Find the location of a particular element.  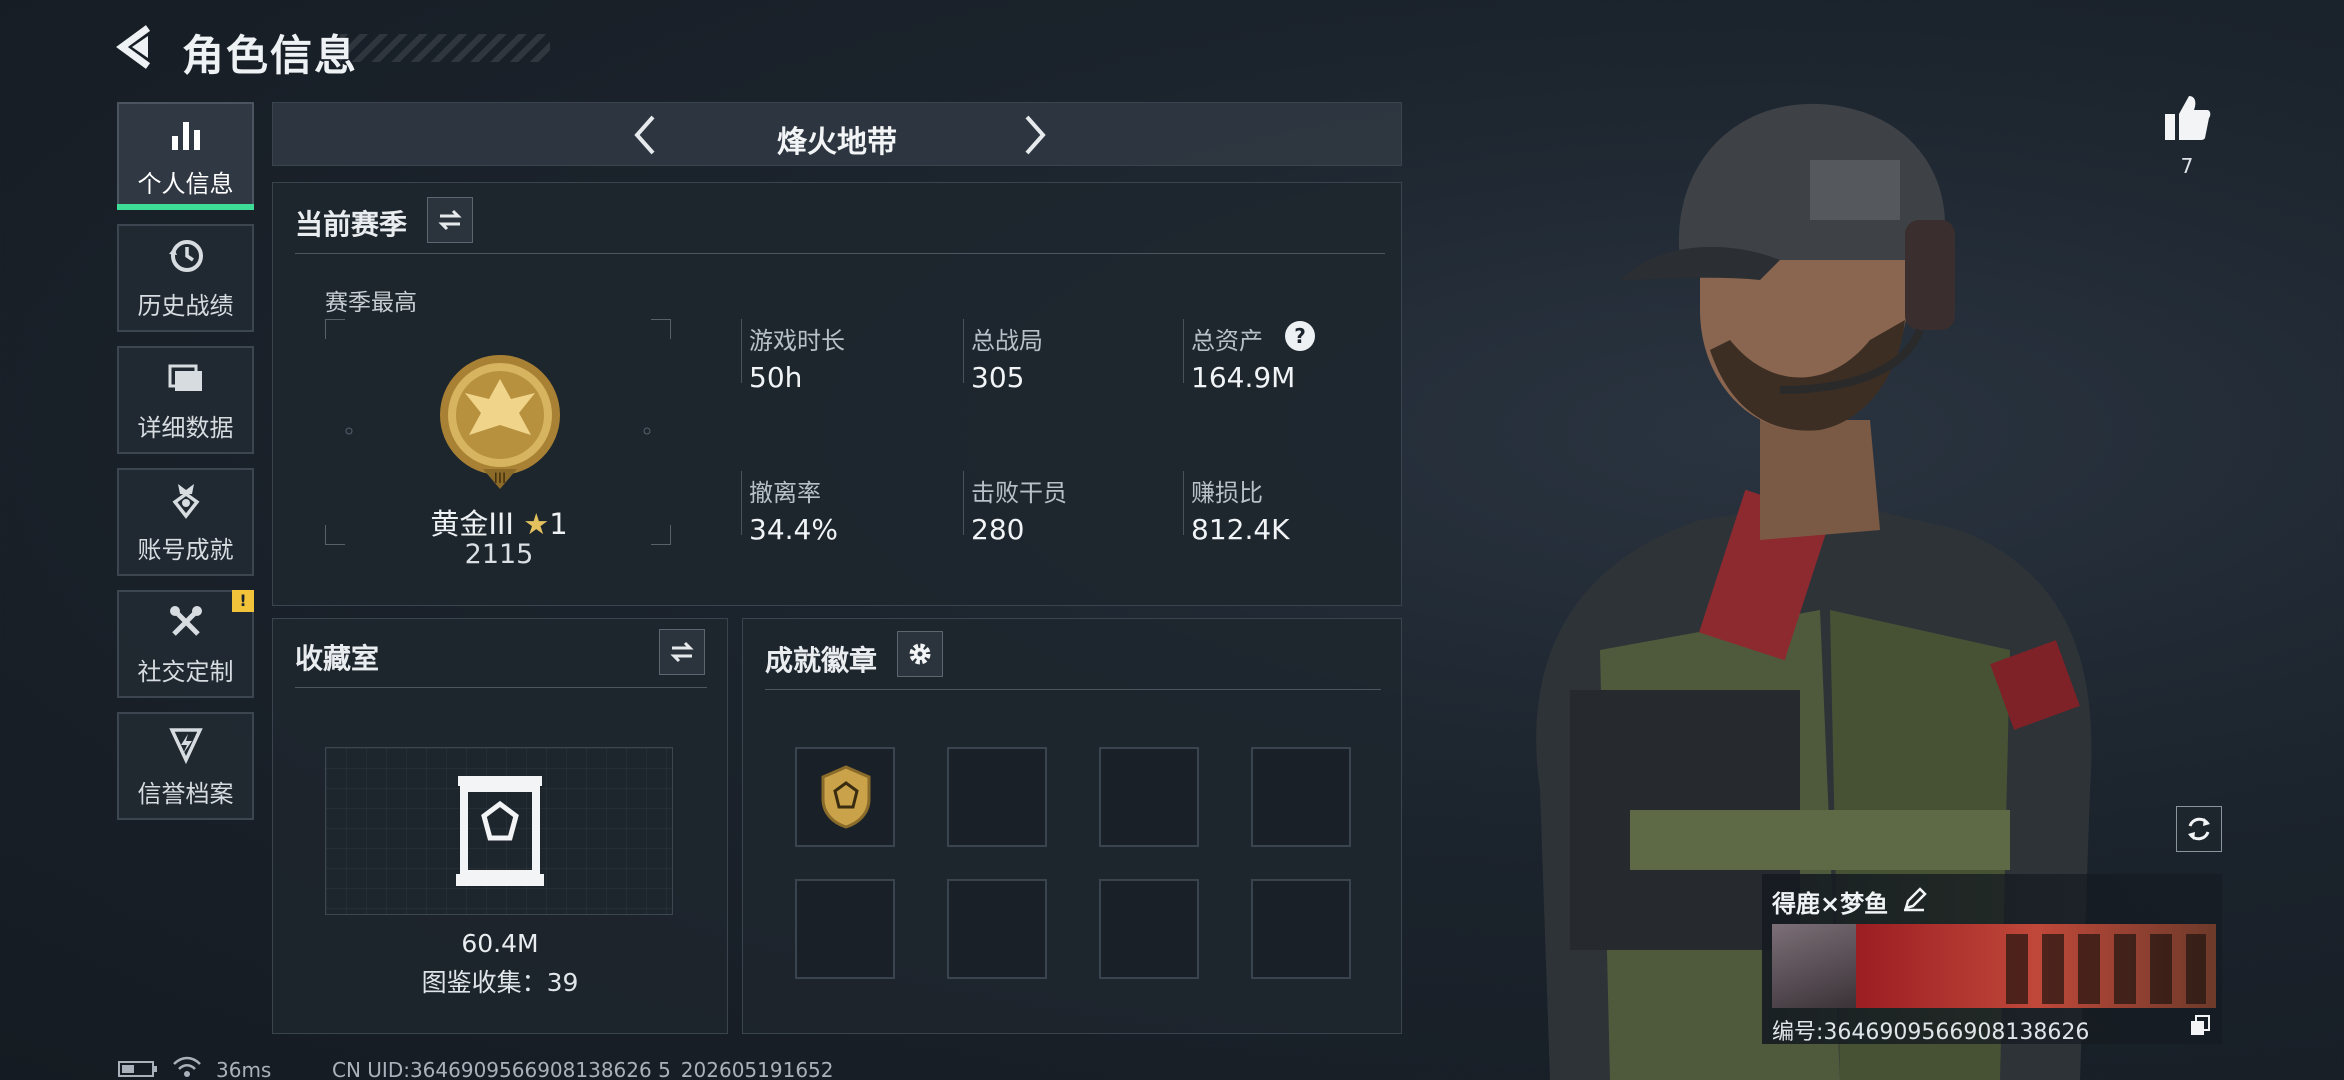

season-swap-button is located at coordinates (450, 220).